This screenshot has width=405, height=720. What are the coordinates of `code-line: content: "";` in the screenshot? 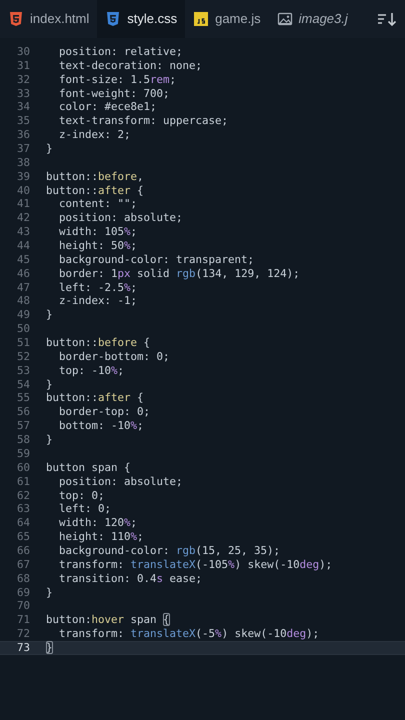 It's located at (98, 204).